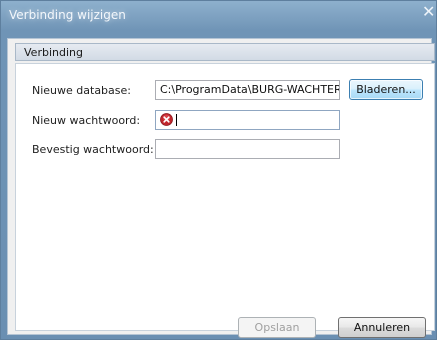 The image size is (437, 340). What do you see at coordinates (53, 52) in the screenshot?
I see `group-header-label: Verbinding` at bounding box center [53, 52].